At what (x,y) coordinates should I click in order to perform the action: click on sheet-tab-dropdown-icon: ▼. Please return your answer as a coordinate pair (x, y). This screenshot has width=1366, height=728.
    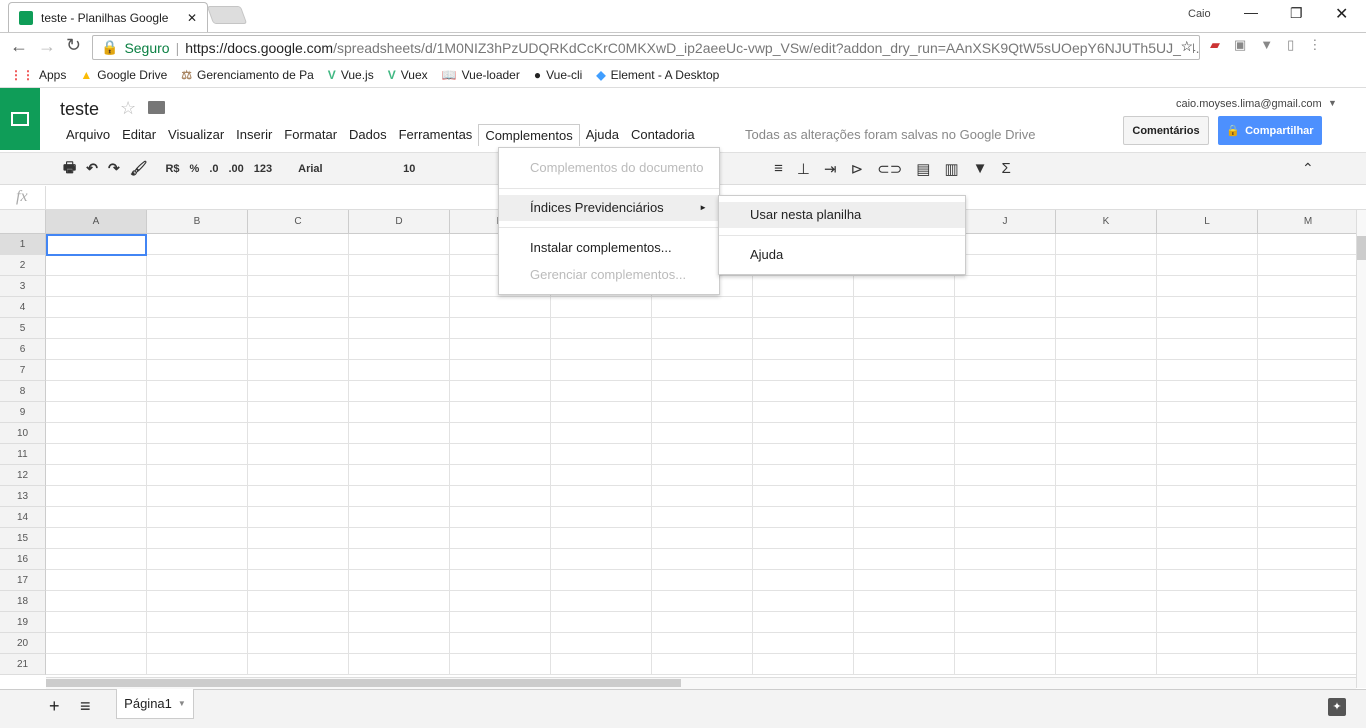
    Looking at the image, I should click on (182, 703).